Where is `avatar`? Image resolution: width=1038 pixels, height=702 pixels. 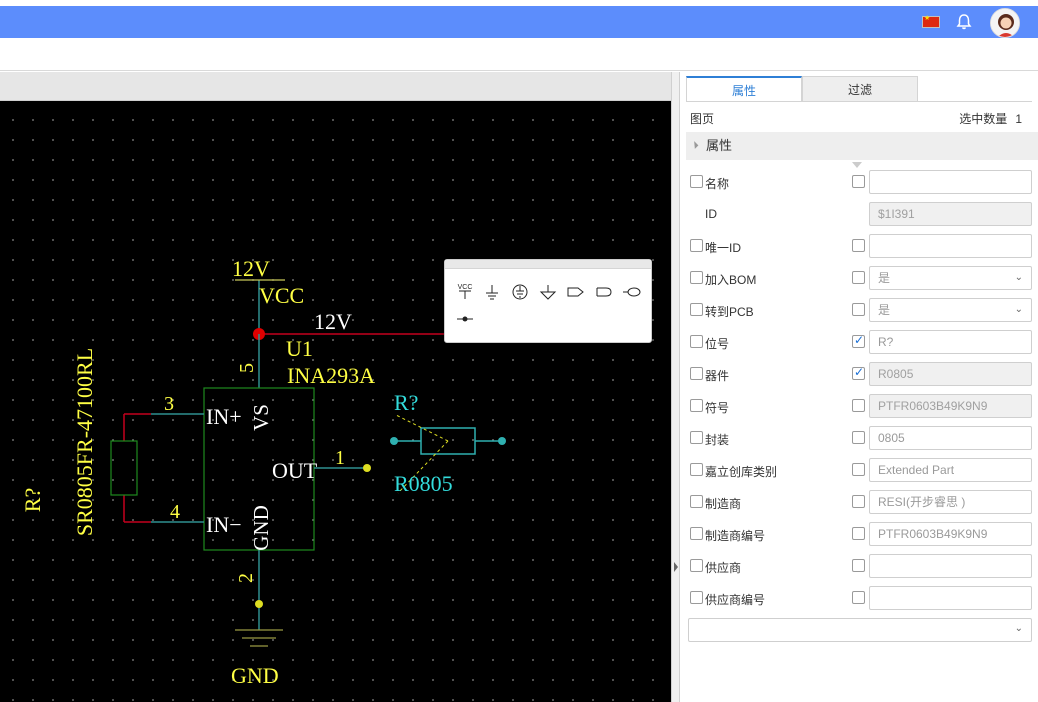 avatar is located at coordinates (1005, 23).